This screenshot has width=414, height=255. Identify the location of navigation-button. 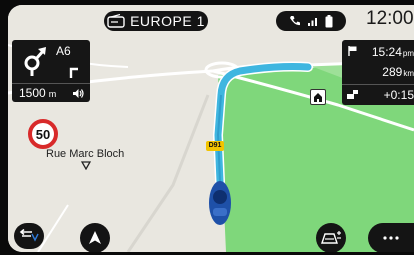
(95, 237).